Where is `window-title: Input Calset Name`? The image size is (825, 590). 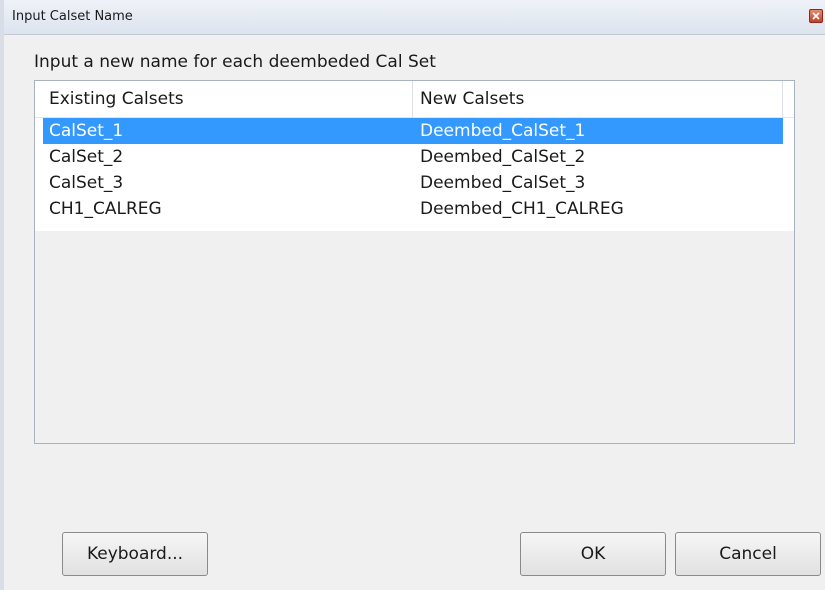 window-title: Input Calset Name is located at coordinates (72, 16).